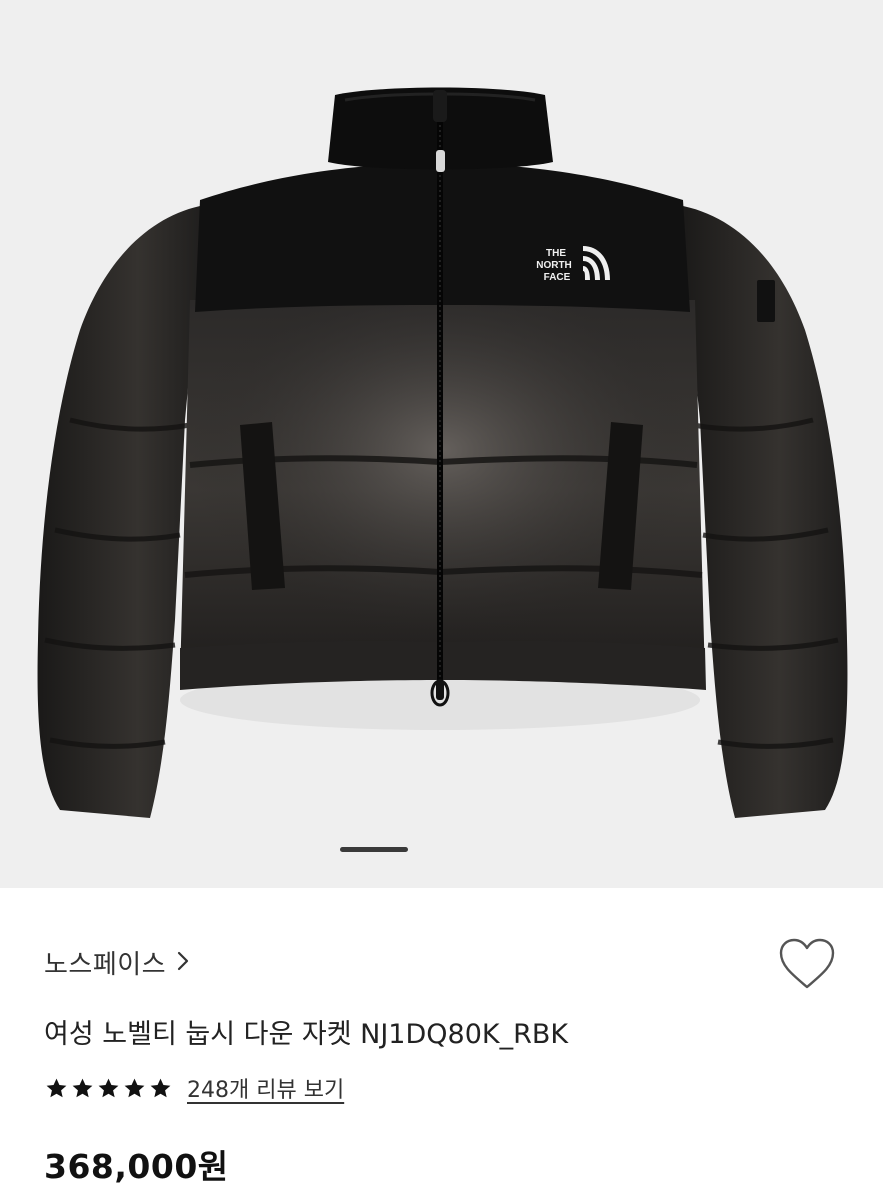 Image resolution: width=883 pixels, height=1200 pixels. Describe the element at coordinates (306, 1034) in the screenshot. I see `product-title: 여성 노벨티 눕시 다운 자켓 NJ1DQ80K_RBK` at that location.